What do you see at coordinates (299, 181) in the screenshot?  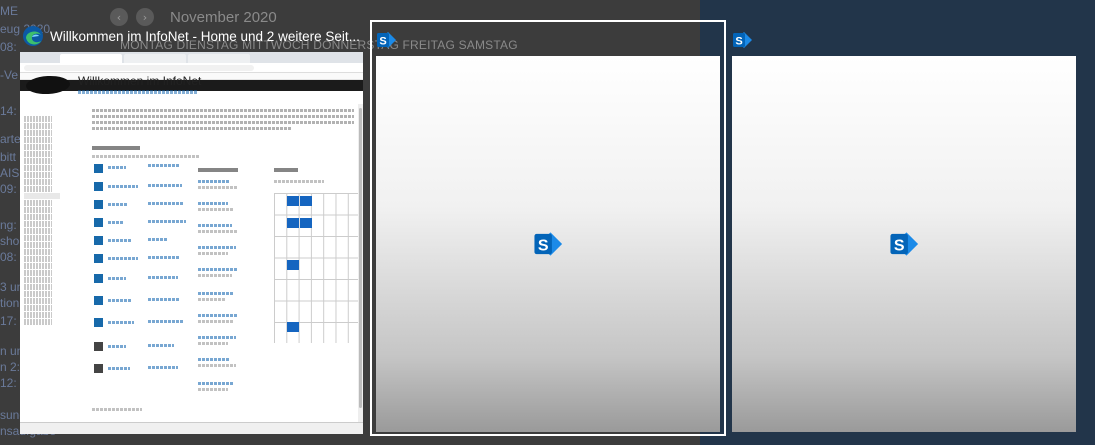 I see `calendar-month-nav` at bounding box center [299, 181].